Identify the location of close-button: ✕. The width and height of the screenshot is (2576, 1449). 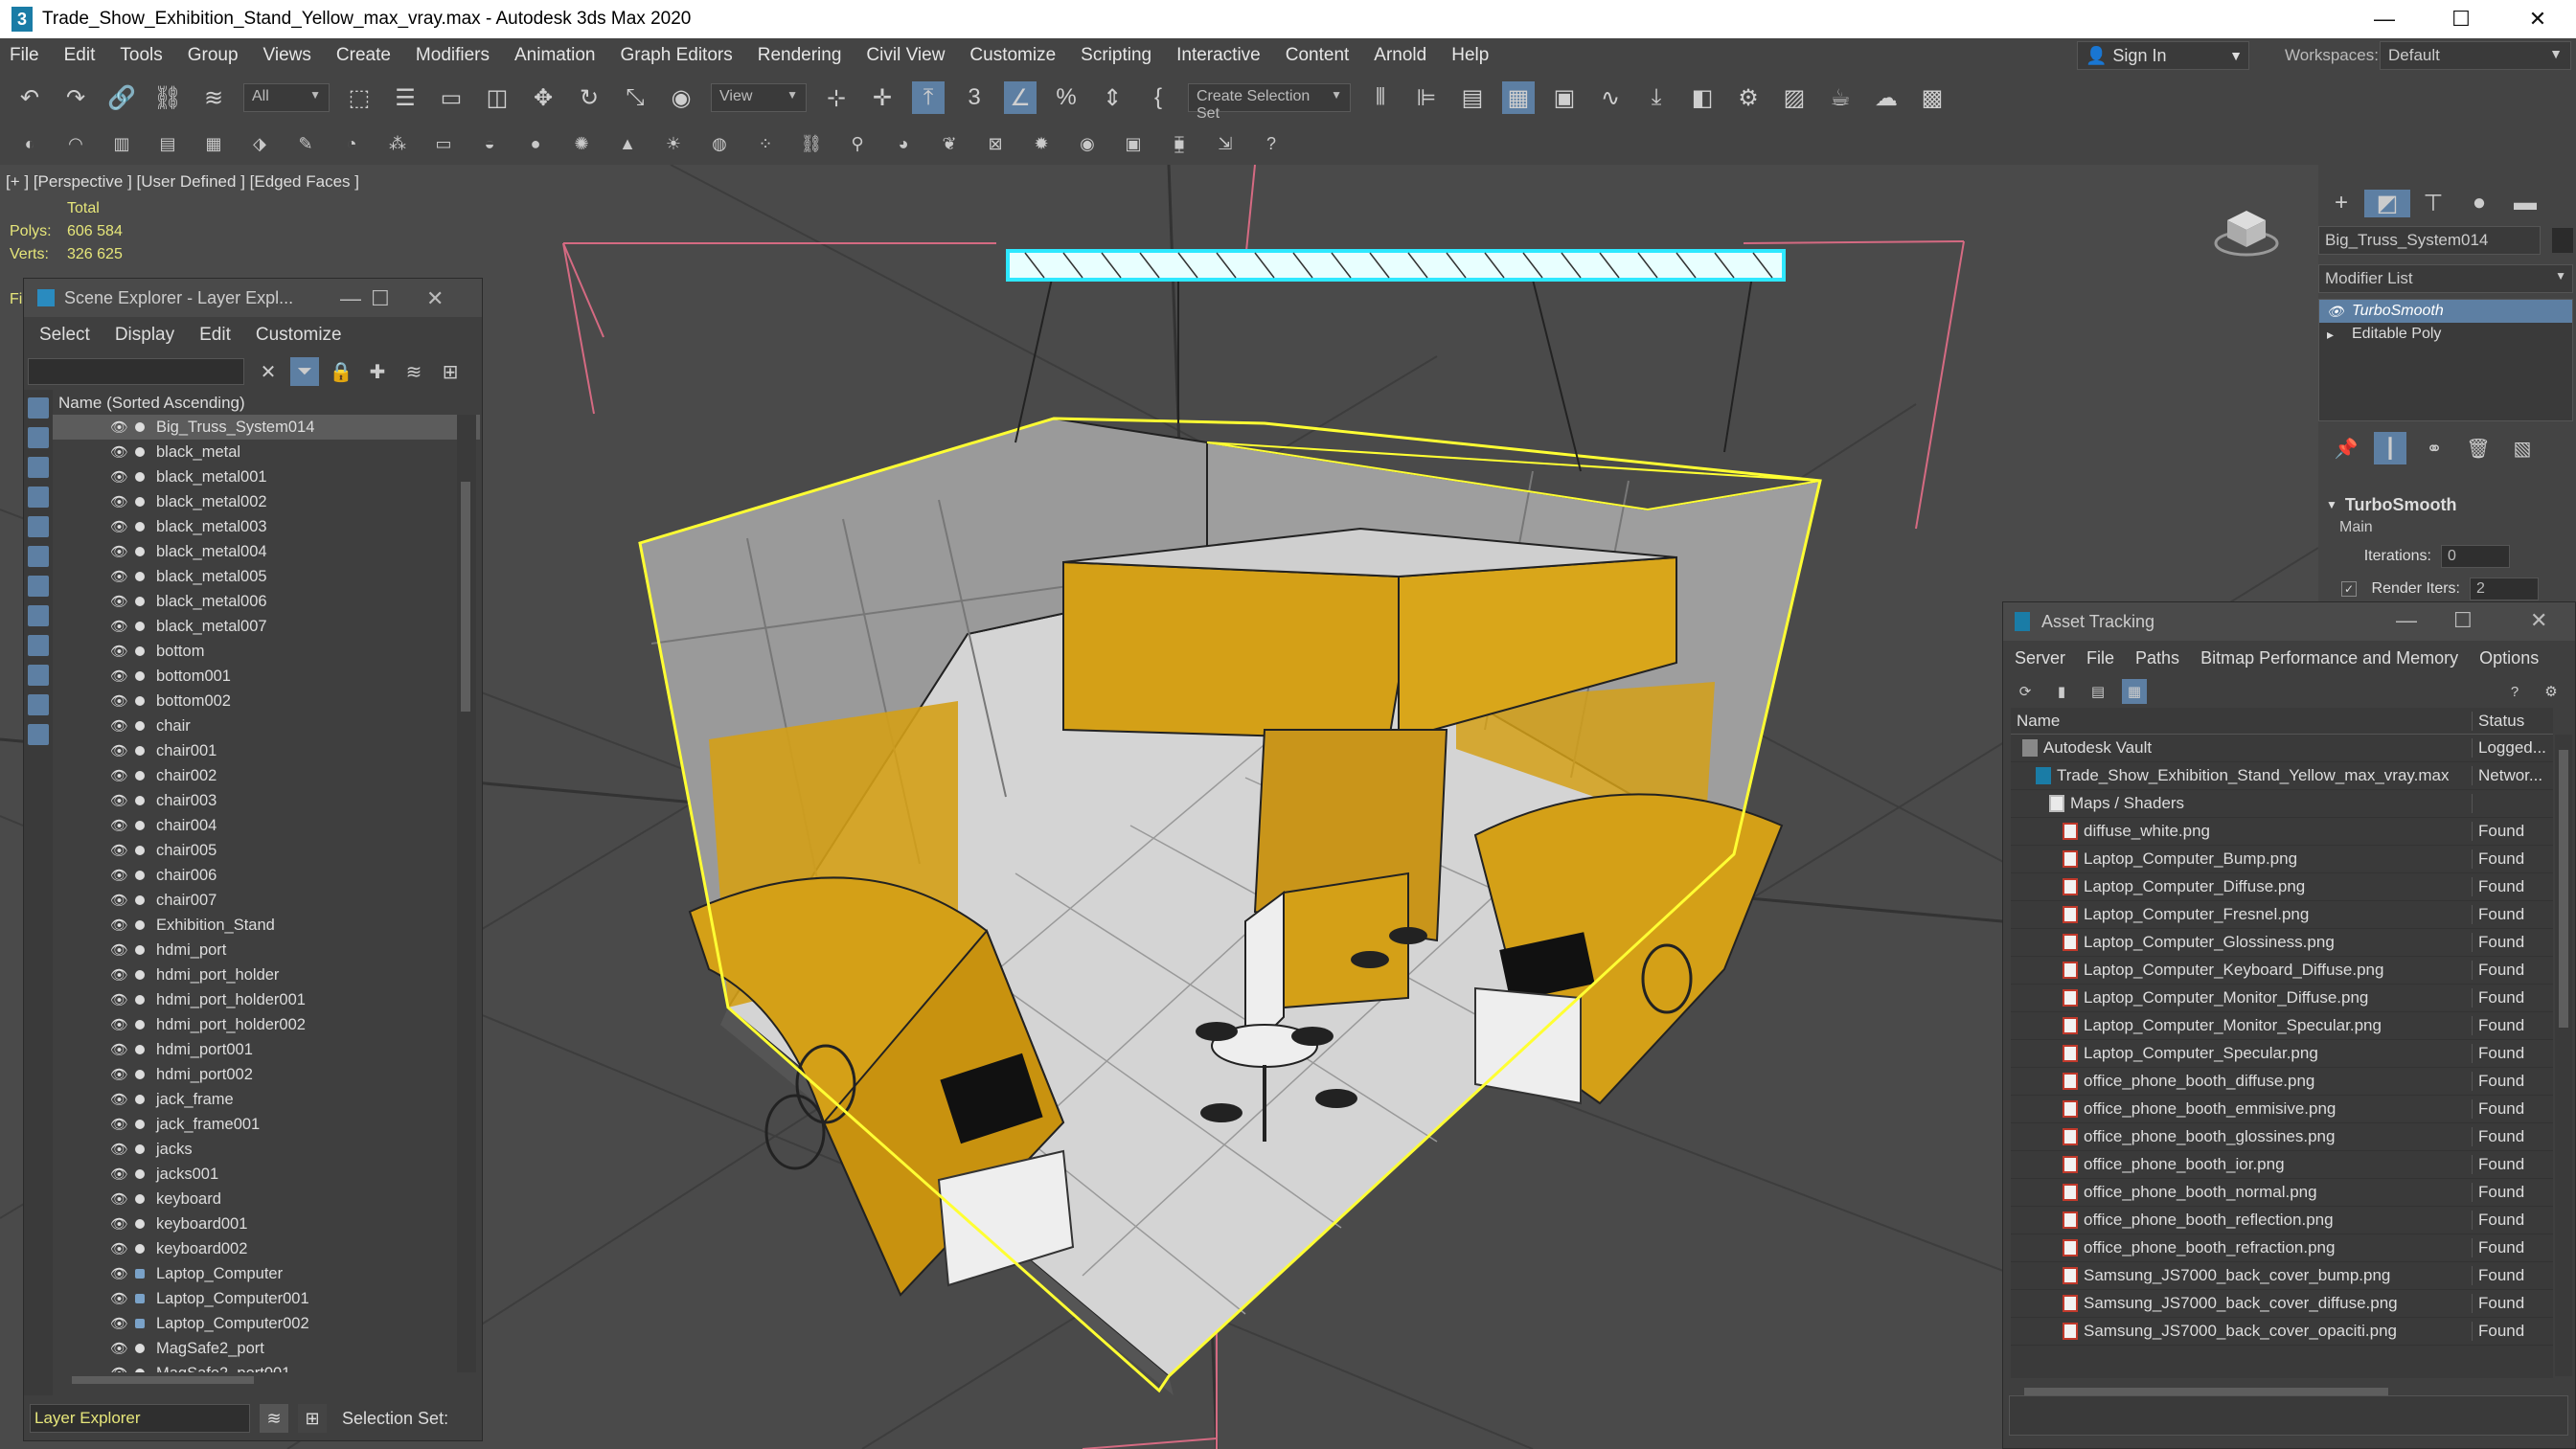
(2537, 19).